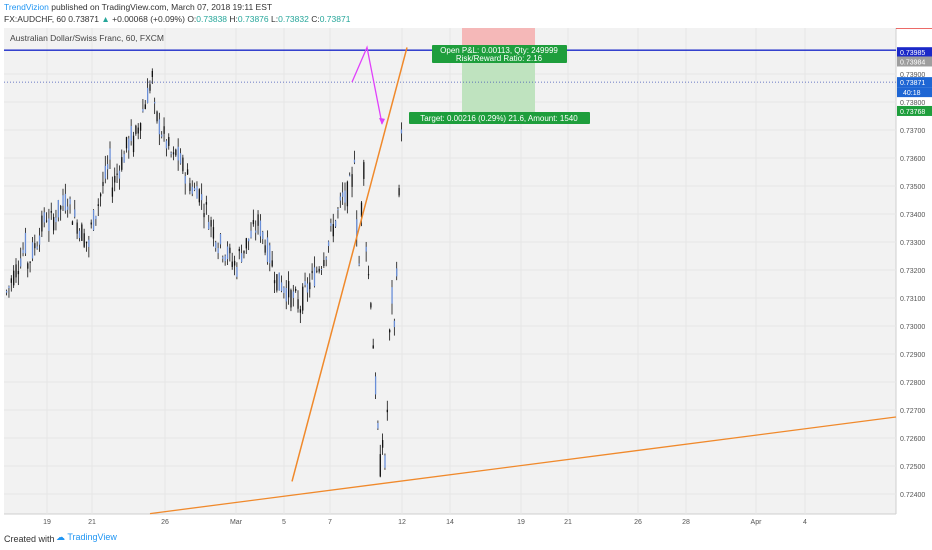 Image resolution: width=932 pixels, height=550 pixels. Describe the element at coordinates (912, 299) in the screenshot. I see `price-tick-label: 0.73100` at that location.